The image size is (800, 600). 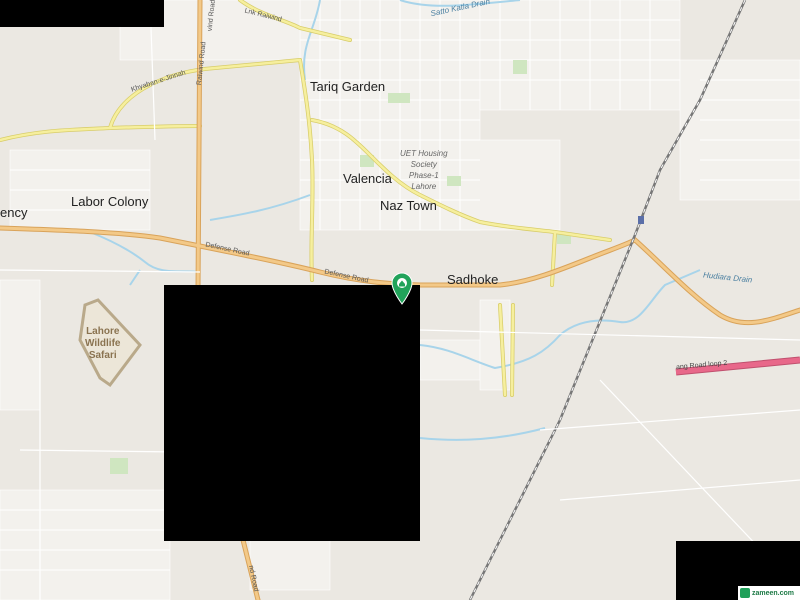 I want to click on place-label-sadhoke: Sadhoke, so click(x=473, y=279).